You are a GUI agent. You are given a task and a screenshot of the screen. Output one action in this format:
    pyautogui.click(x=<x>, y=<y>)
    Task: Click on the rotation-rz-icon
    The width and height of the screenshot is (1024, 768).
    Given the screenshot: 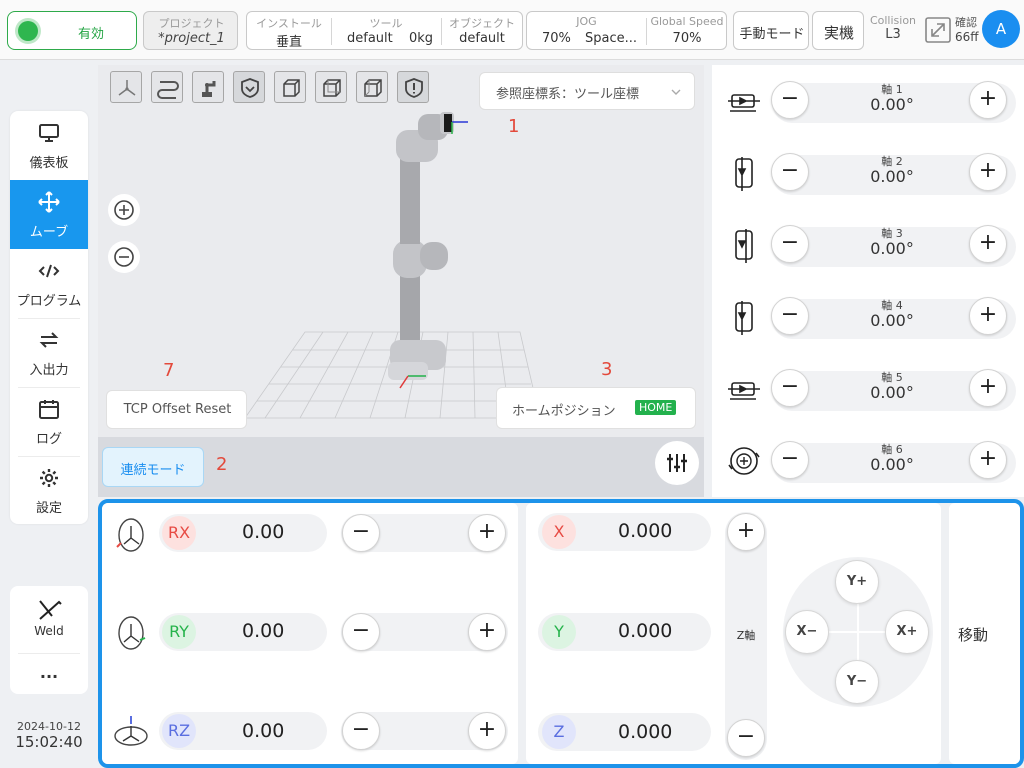 What is the action you would take?
    pyautogui.click(x=131, y=732)
    